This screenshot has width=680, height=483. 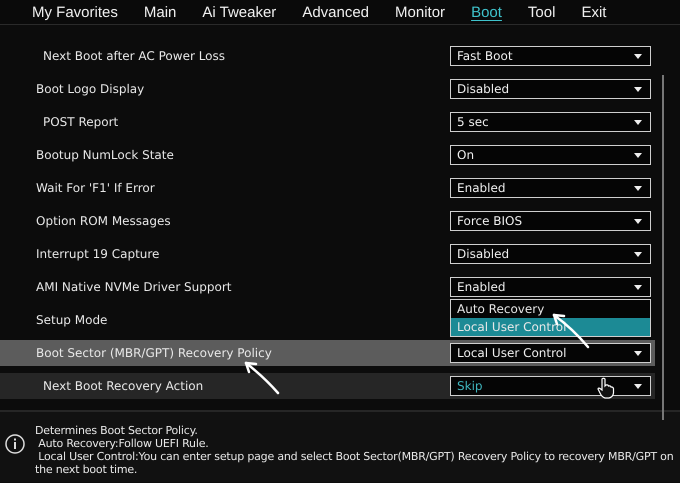 What do you see at coordinates (160, 12) in the screenshot?
I see `tab: Main` at bounding box center [160, 12].